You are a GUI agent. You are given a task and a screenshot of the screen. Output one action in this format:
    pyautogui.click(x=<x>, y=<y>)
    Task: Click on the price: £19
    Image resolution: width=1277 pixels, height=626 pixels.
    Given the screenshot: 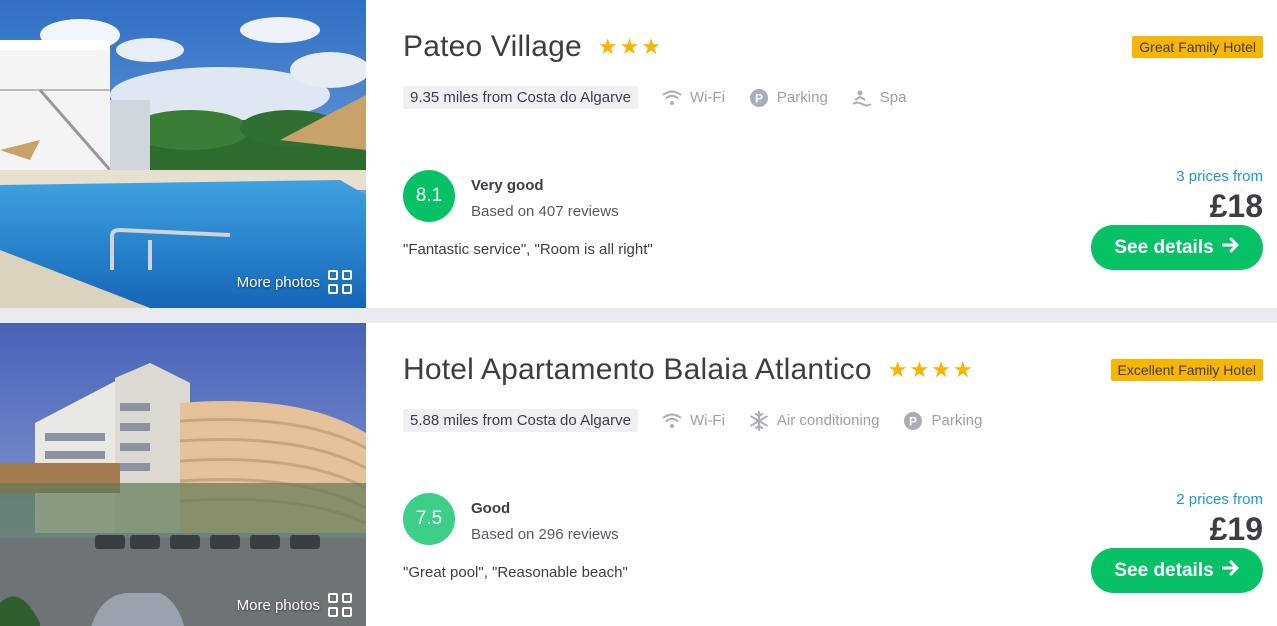 What is the action you would take?
    pyautogui.click(x=1236, y=529)
    